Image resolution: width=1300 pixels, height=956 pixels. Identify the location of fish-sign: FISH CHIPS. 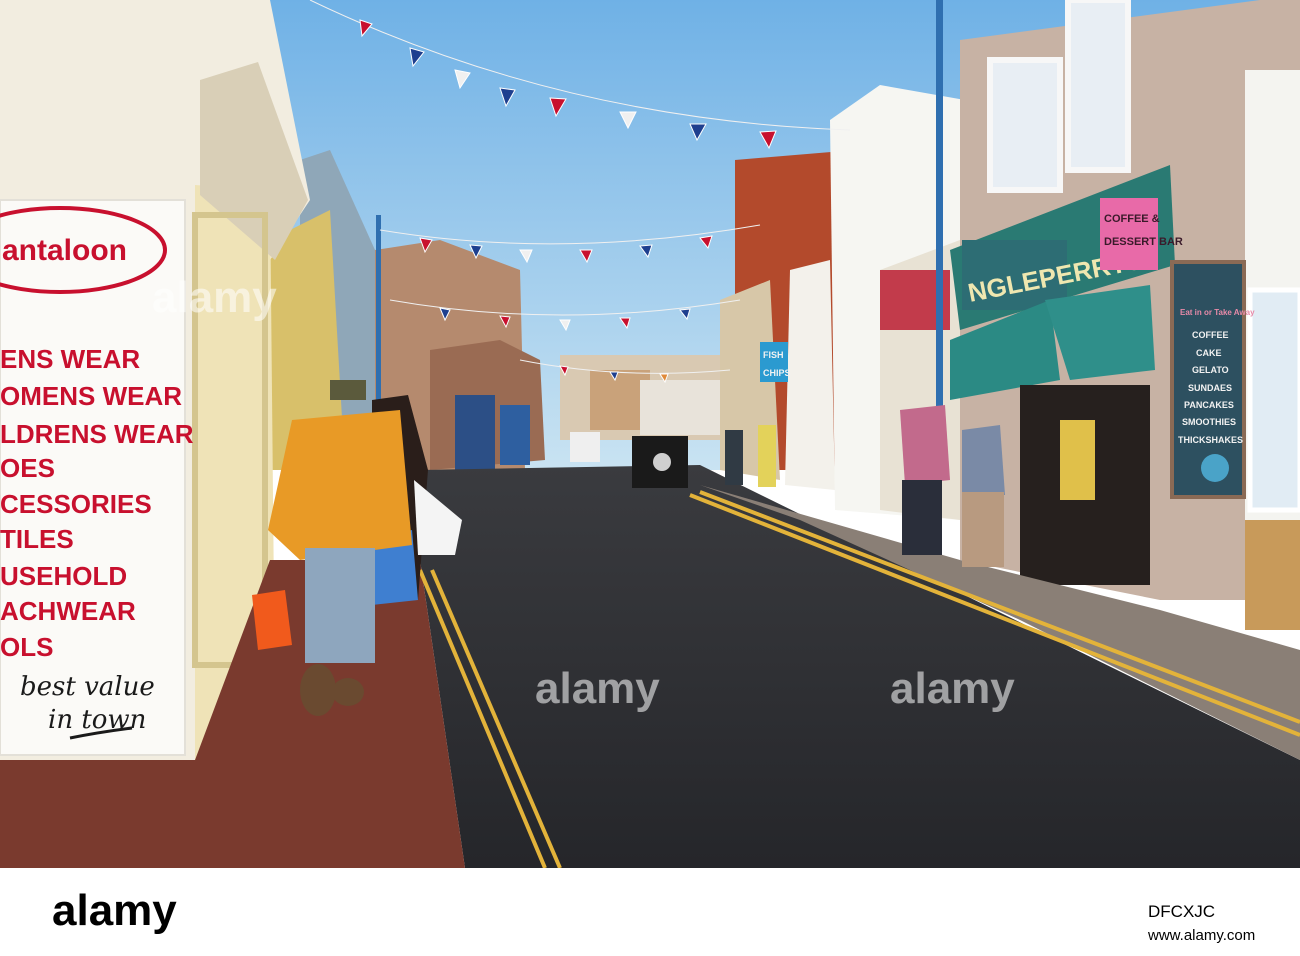
(775, 362).